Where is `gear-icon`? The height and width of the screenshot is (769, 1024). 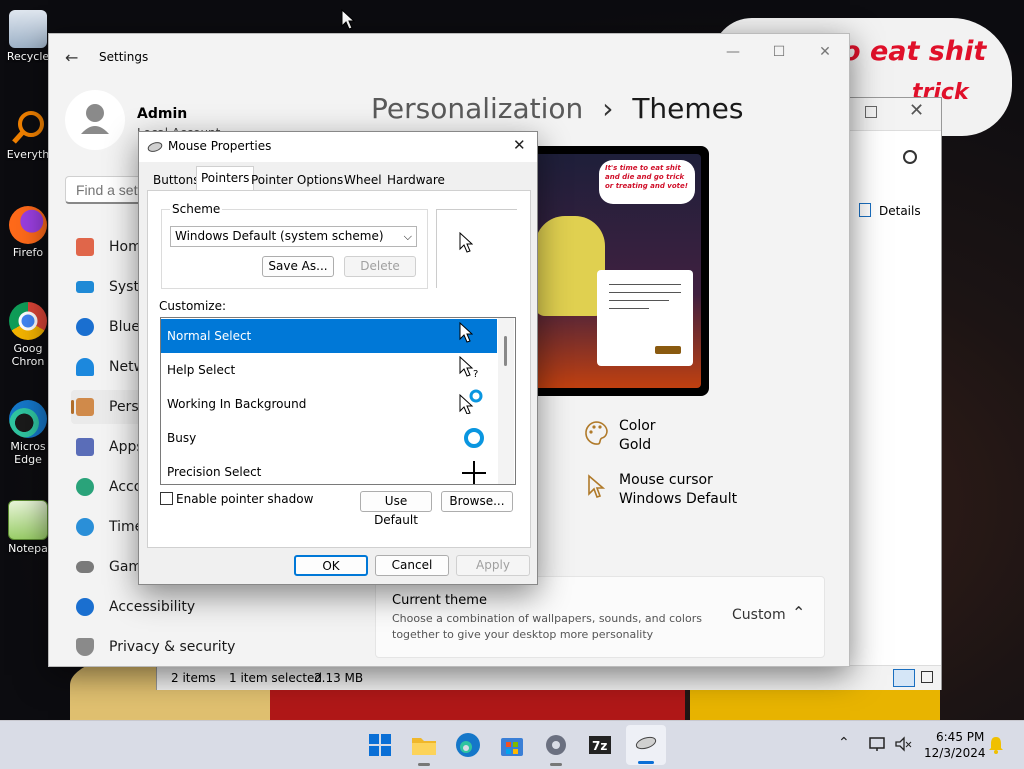
gear-icon is located at coordinates (556, 745).